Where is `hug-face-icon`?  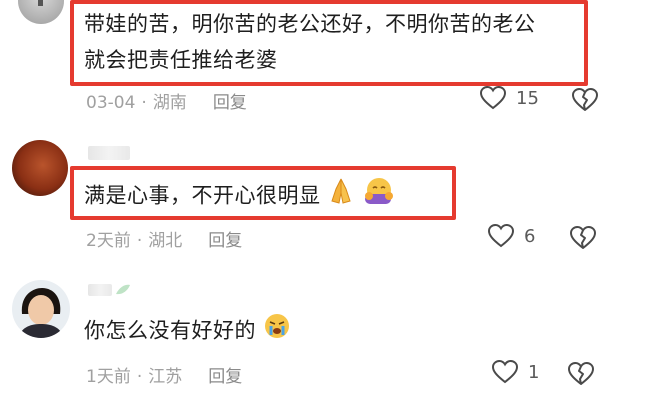
hug-face-icon is located at coordinates (378, 196).